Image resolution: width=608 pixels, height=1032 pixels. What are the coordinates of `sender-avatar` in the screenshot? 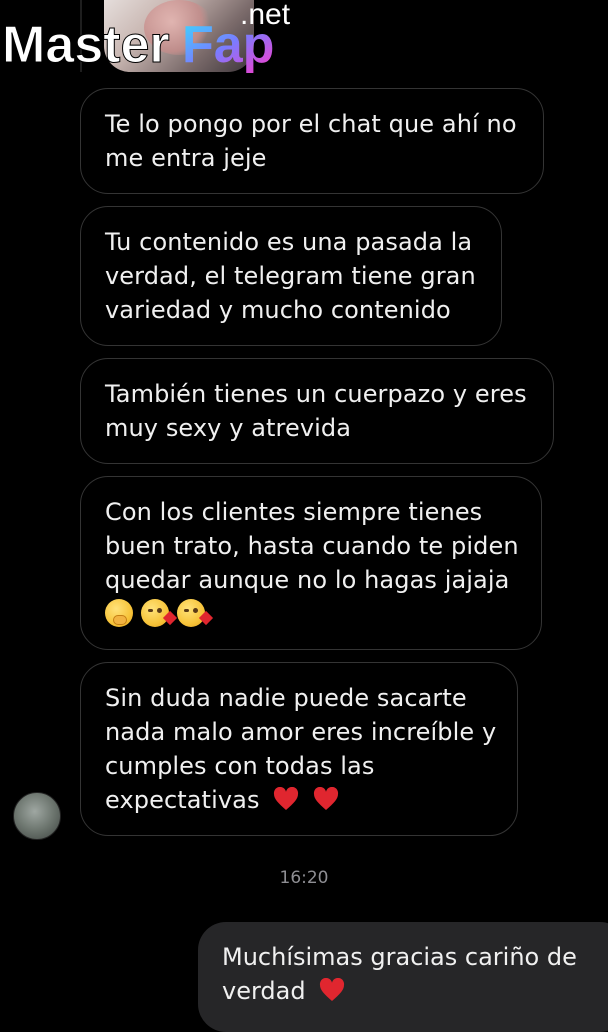 It's located at (37, 816).